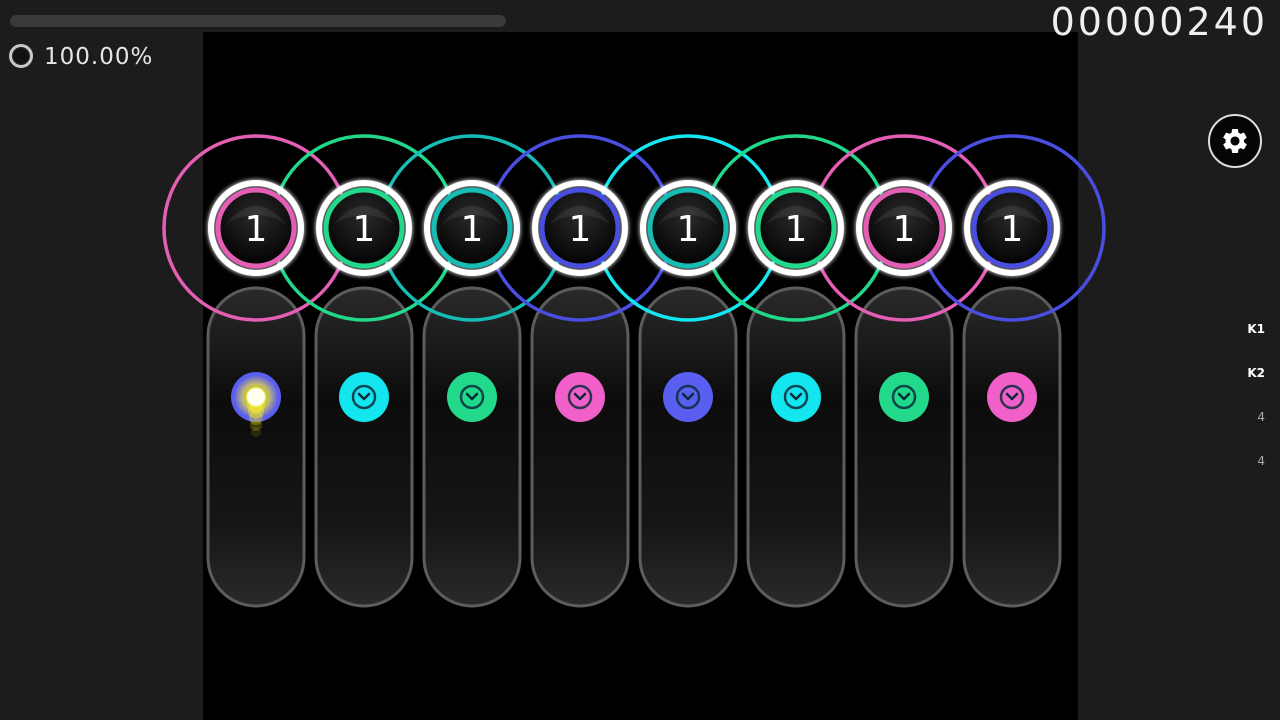 The width and height of the screenshot is (1280, 720). Describe the element at coordinates (1261, 417) in the screenshot. I see `key-counter-m1: 4` at that location.